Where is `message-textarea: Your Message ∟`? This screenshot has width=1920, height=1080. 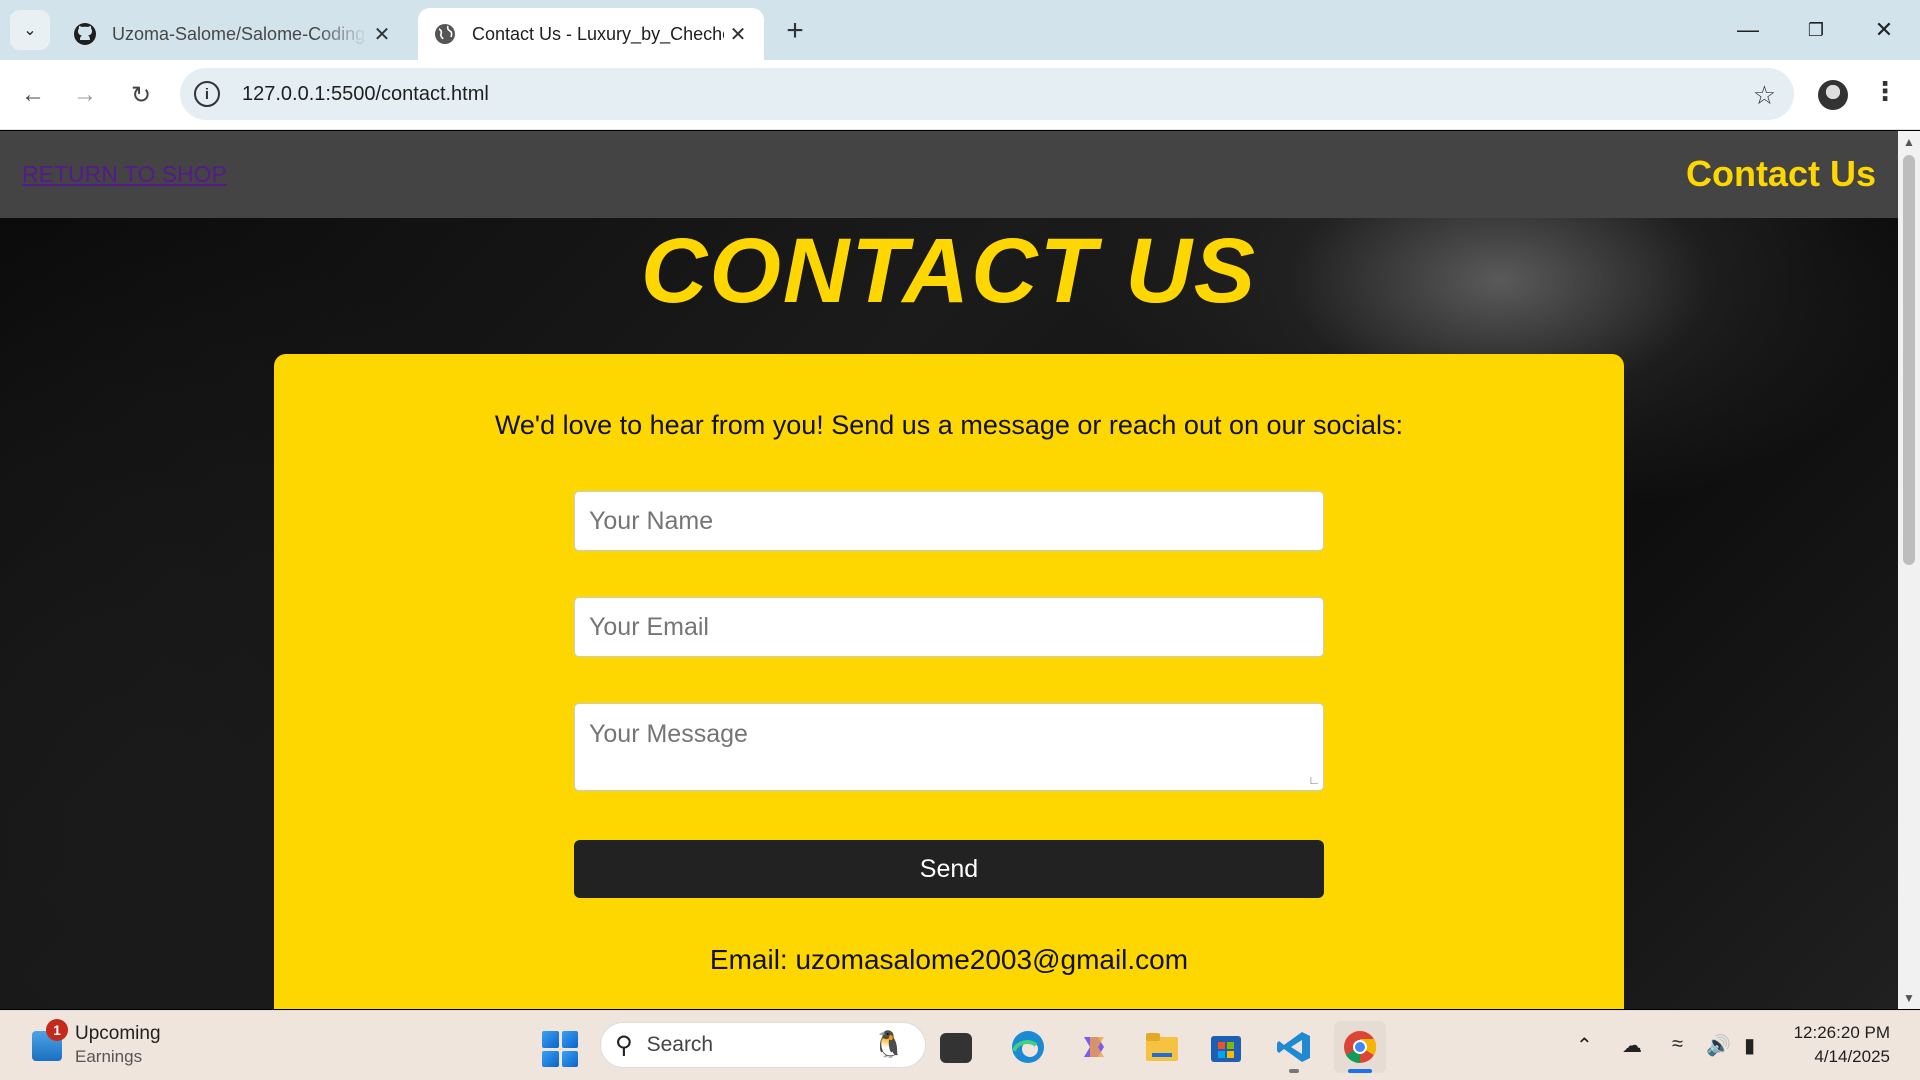
message-textarea: Your Message ∟ is located at coordinates (949, 747).